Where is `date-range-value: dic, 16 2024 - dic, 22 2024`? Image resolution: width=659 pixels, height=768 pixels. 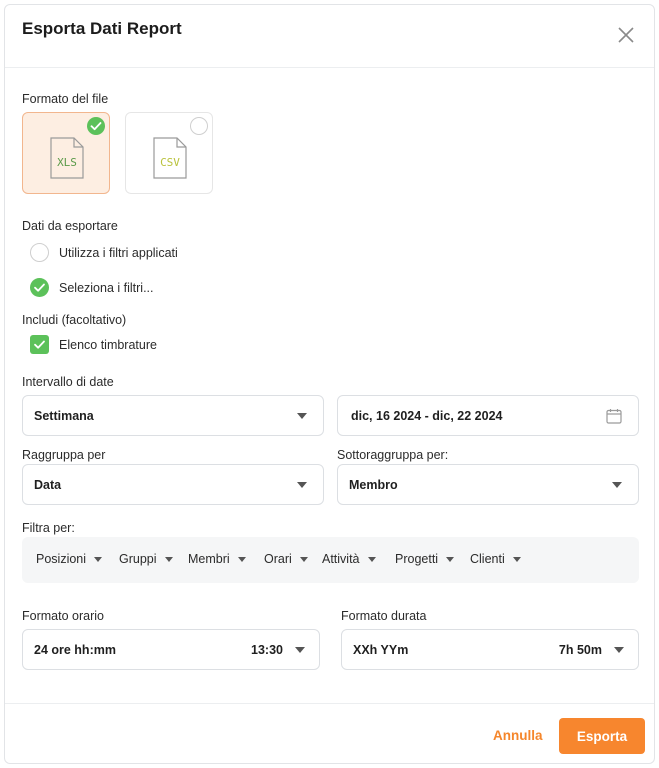
date-range-value: dic, 16 2024 - dic, 22 2024 is located at coordinates (427, 416).